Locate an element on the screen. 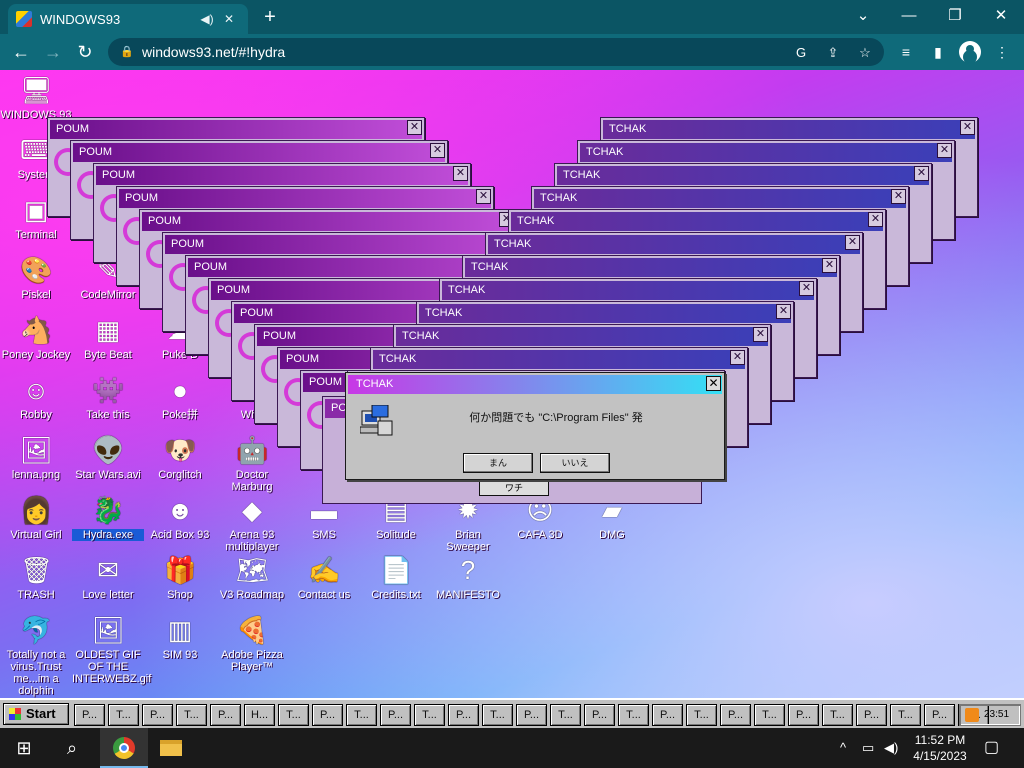 The width and height of the screenshot is (1024, 768). close-window-button: ✕ is located at coordinates (1001, 17).